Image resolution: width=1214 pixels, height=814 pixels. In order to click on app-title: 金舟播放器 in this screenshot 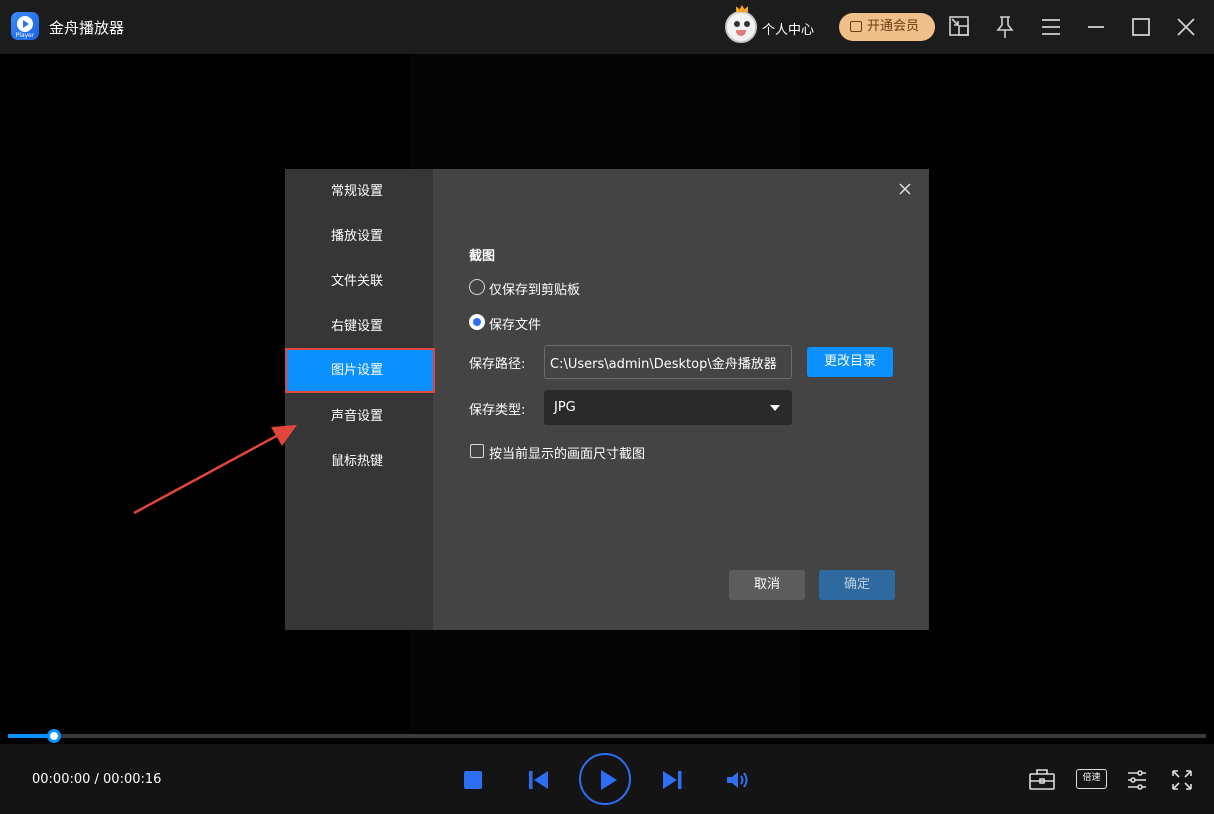, I will do `click(87, 28)`.